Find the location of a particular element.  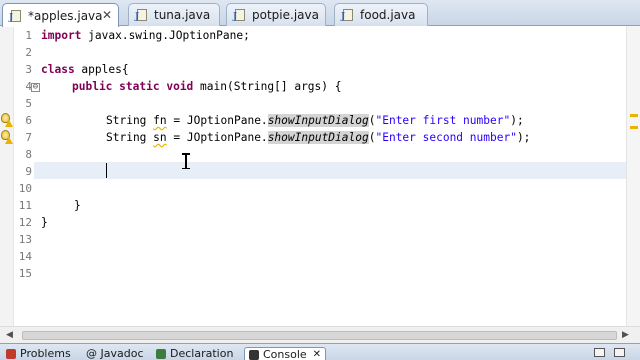

line-number: 4 is located at coordinates (28, 86).